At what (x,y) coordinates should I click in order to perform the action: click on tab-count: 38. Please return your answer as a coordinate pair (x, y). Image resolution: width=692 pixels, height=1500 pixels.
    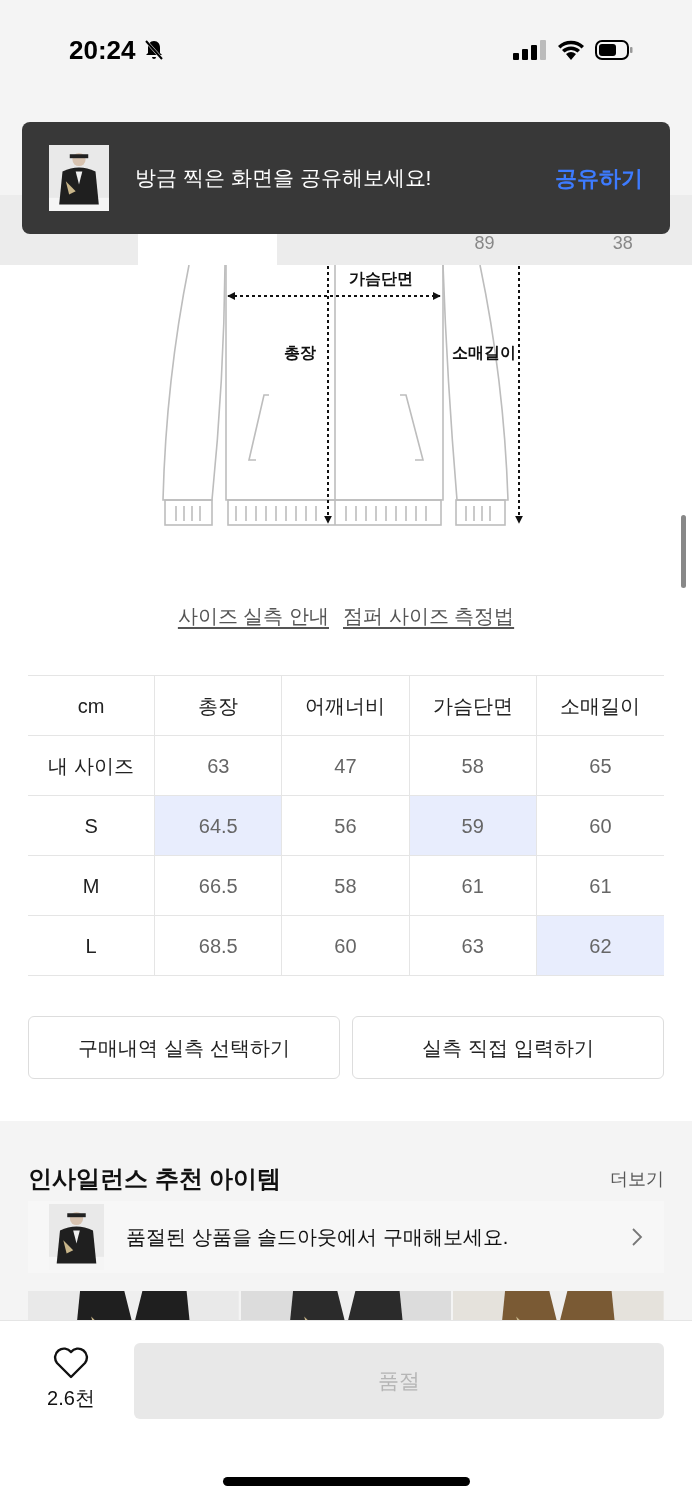
    Looking at the image, I should click on (622, 243).